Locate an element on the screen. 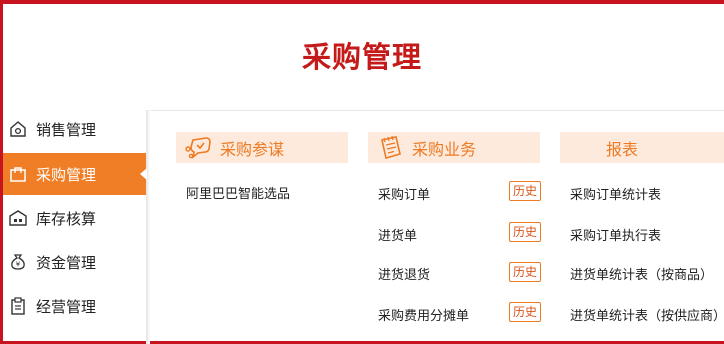 This screenshot has width=724, height=344. section-header-business: 采购业务 is located at coordinates (454, 147).